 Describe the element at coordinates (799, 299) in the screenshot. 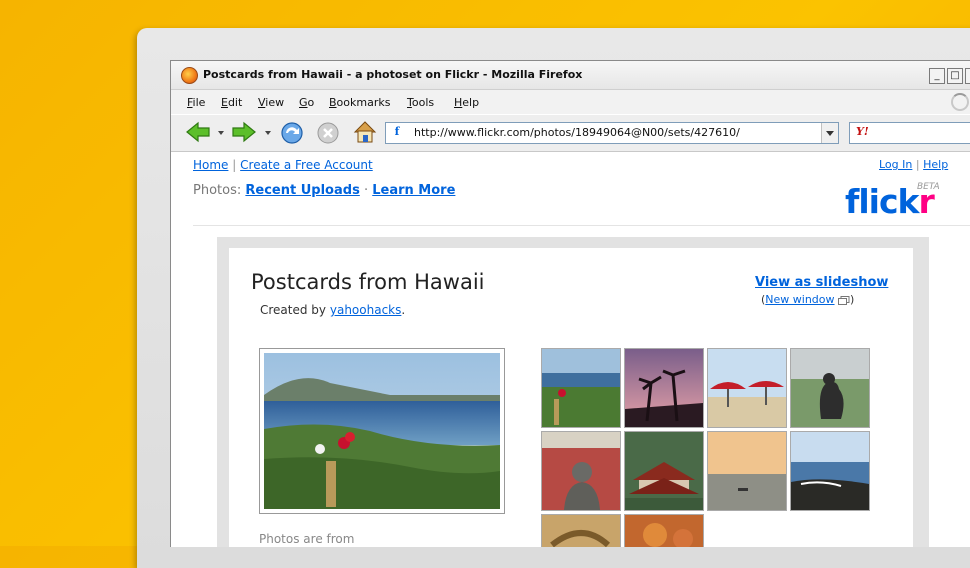

I see `new-window-link: New window` at that location.